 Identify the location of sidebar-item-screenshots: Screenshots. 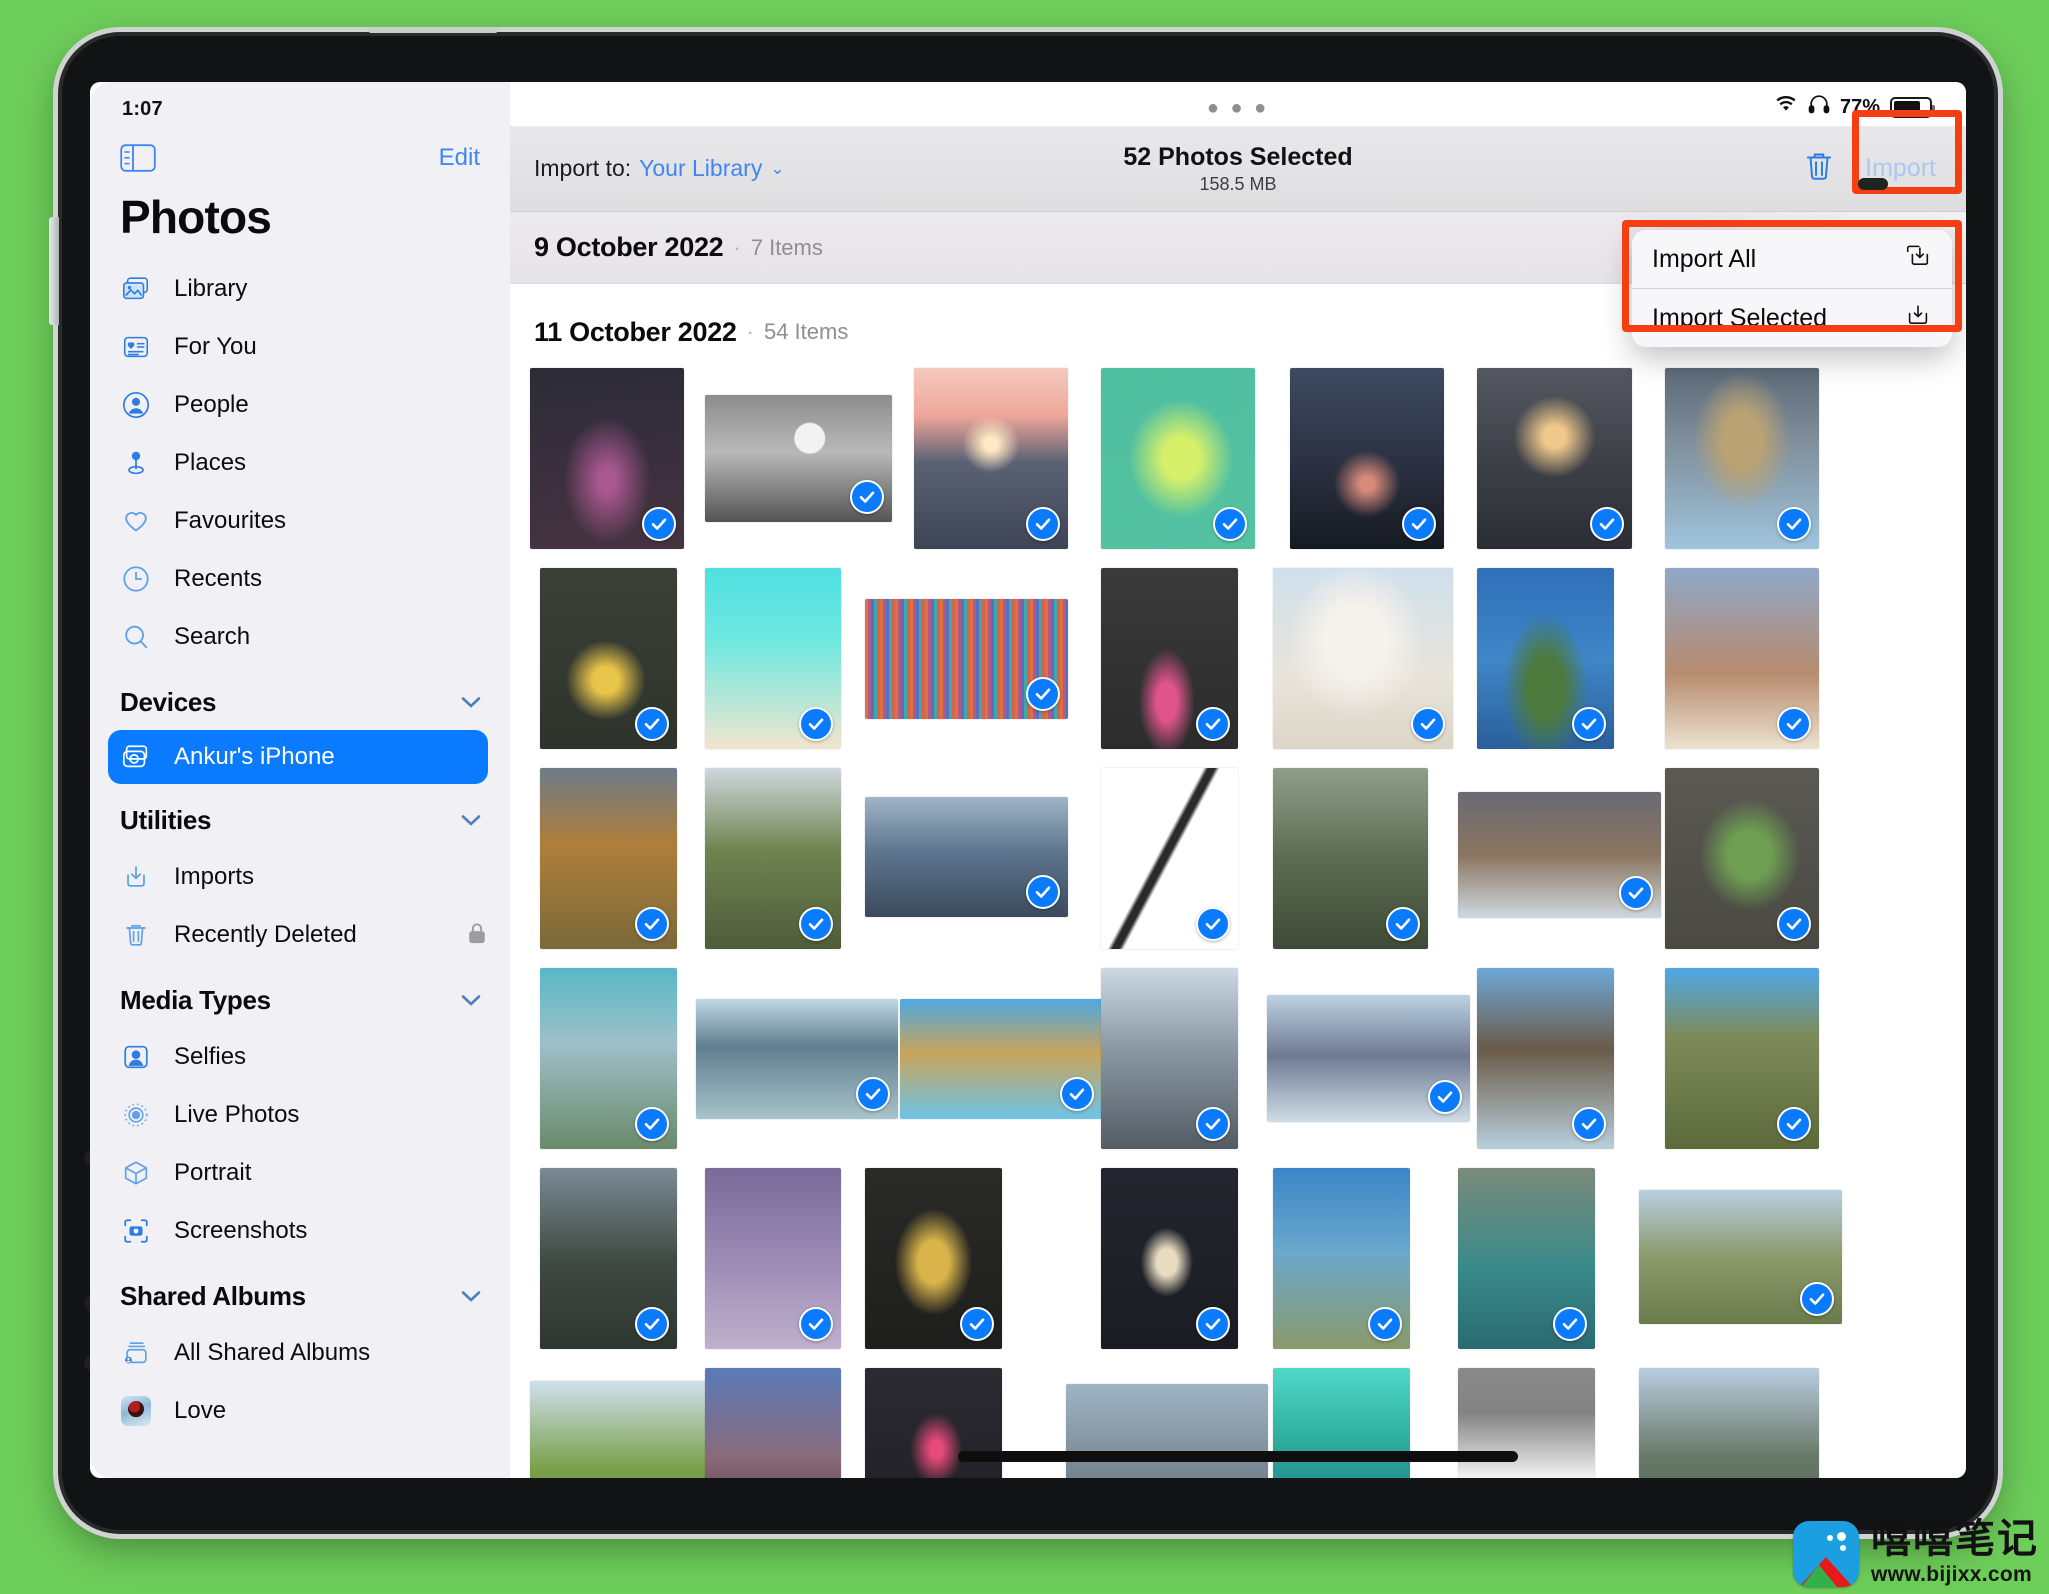
(300, 1231).